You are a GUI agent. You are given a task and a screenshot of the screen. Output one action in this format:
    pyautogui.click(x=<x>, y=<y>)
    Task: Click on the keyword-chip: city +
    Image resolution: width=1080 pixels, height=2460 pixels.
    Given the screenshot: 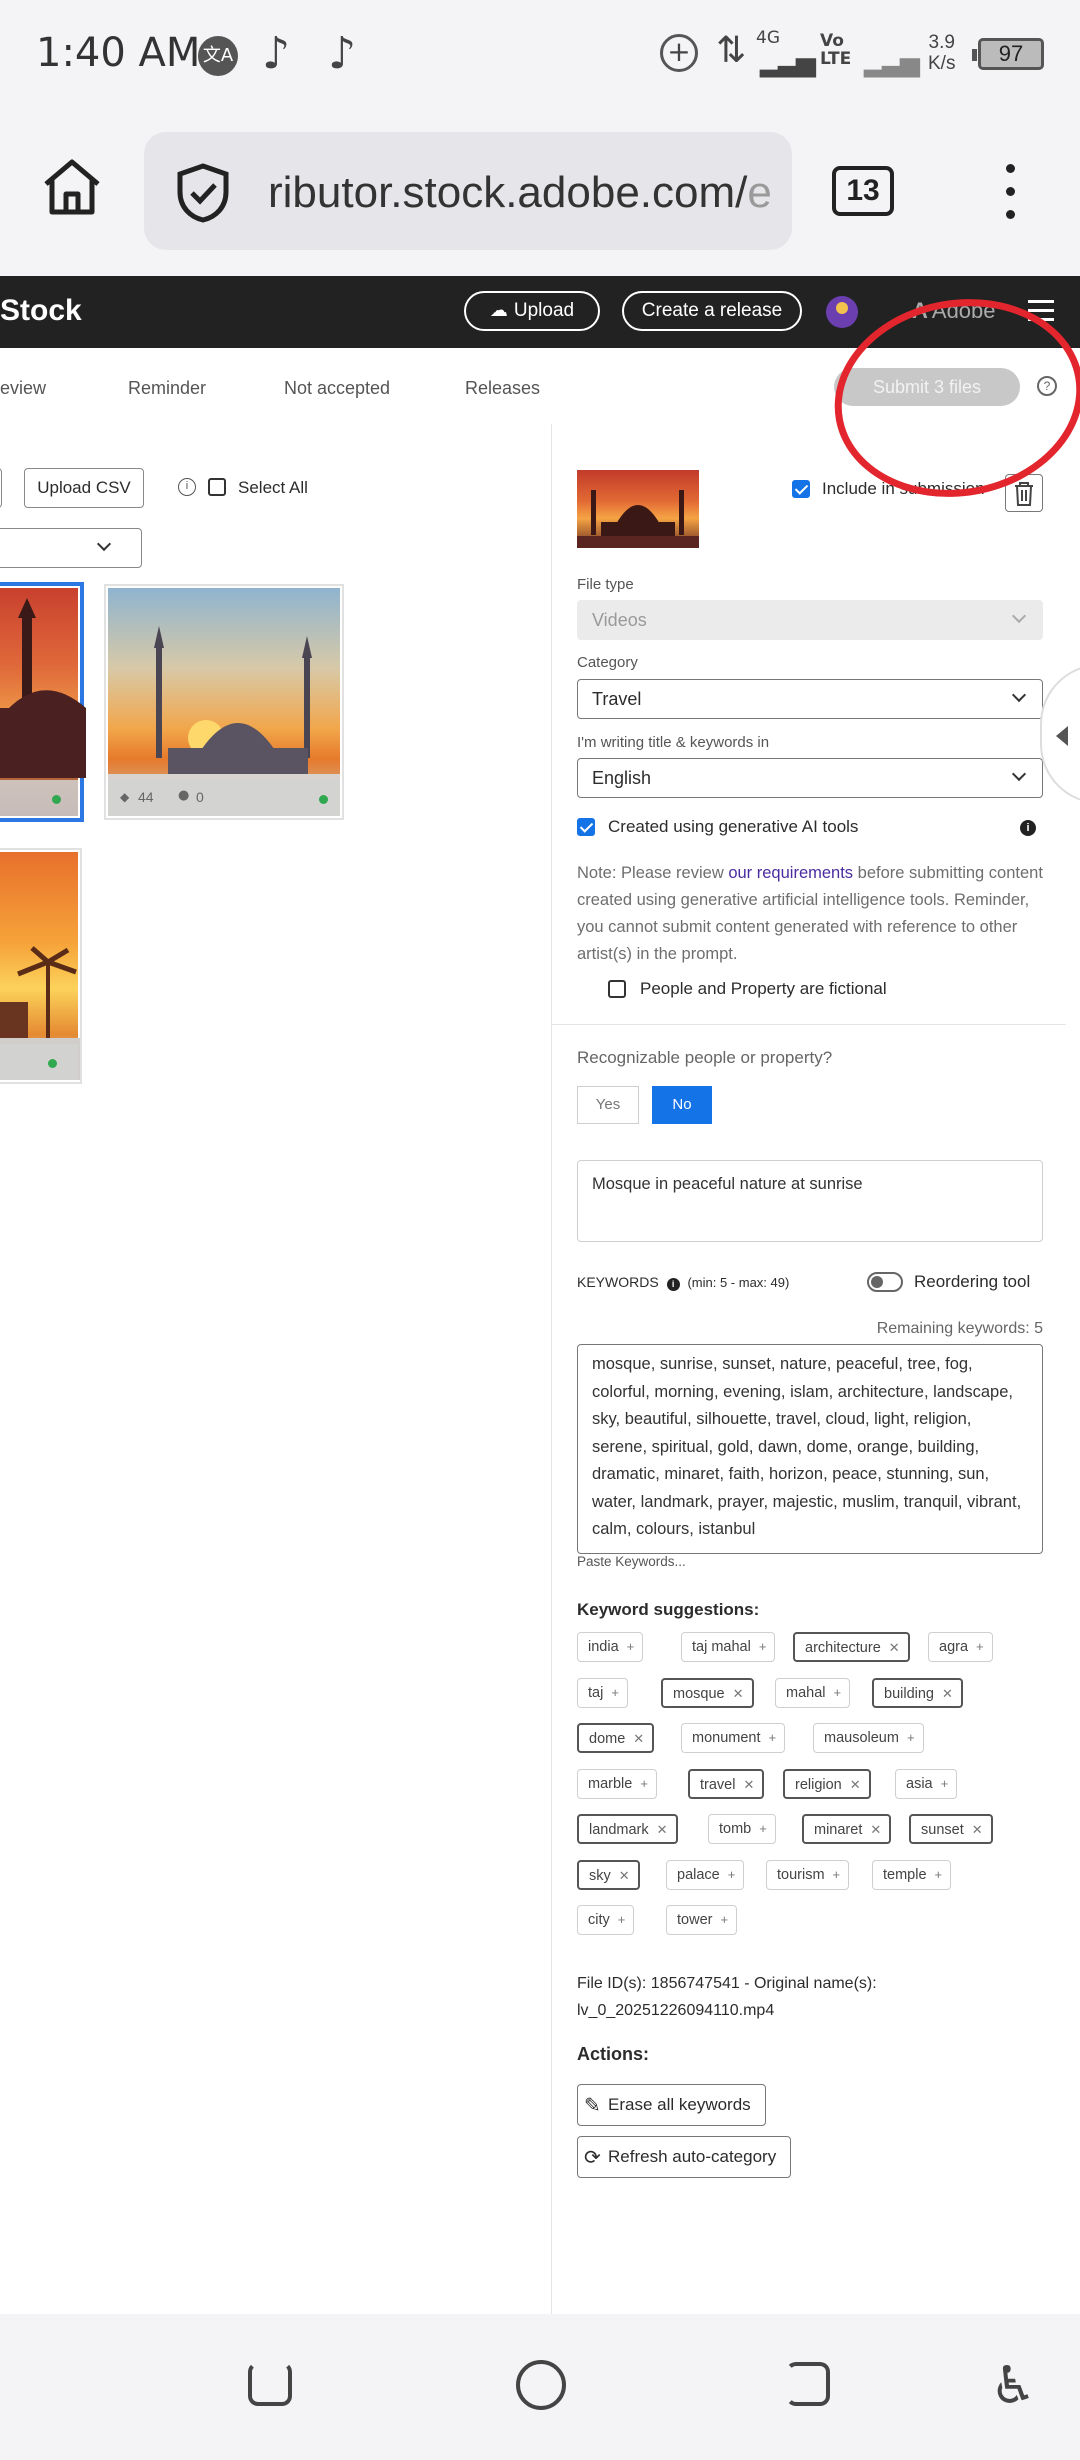 What is the action you would take?
    pyautogui.click(x=606, y=1920)
    